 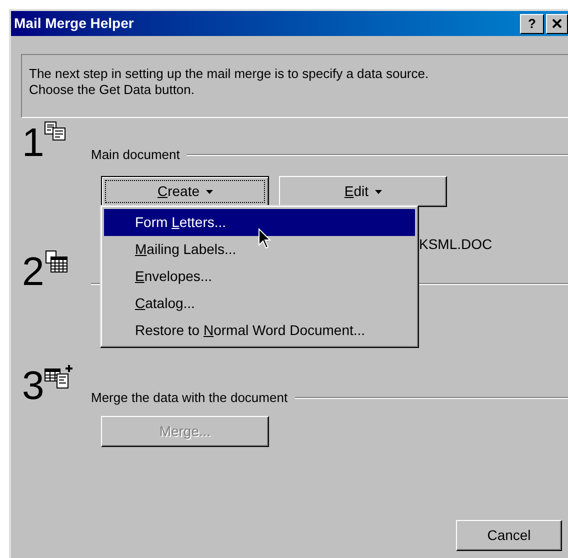 What do you see at coordinates (32, 143) in the screenshot?
I see `step-number: 1` at bounding box center [32, 143].